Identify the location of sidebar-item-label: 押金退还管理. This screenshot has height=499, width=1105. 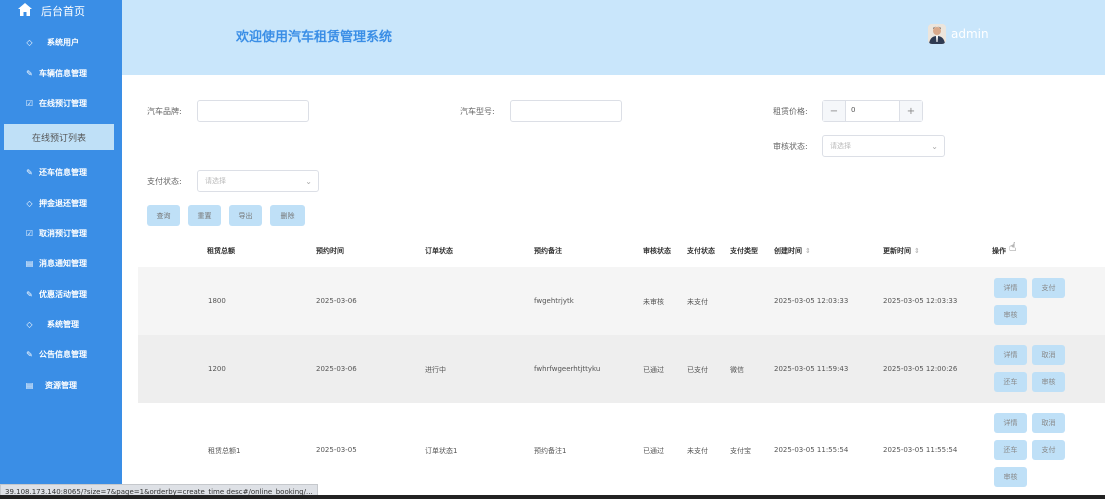
(63, 203).